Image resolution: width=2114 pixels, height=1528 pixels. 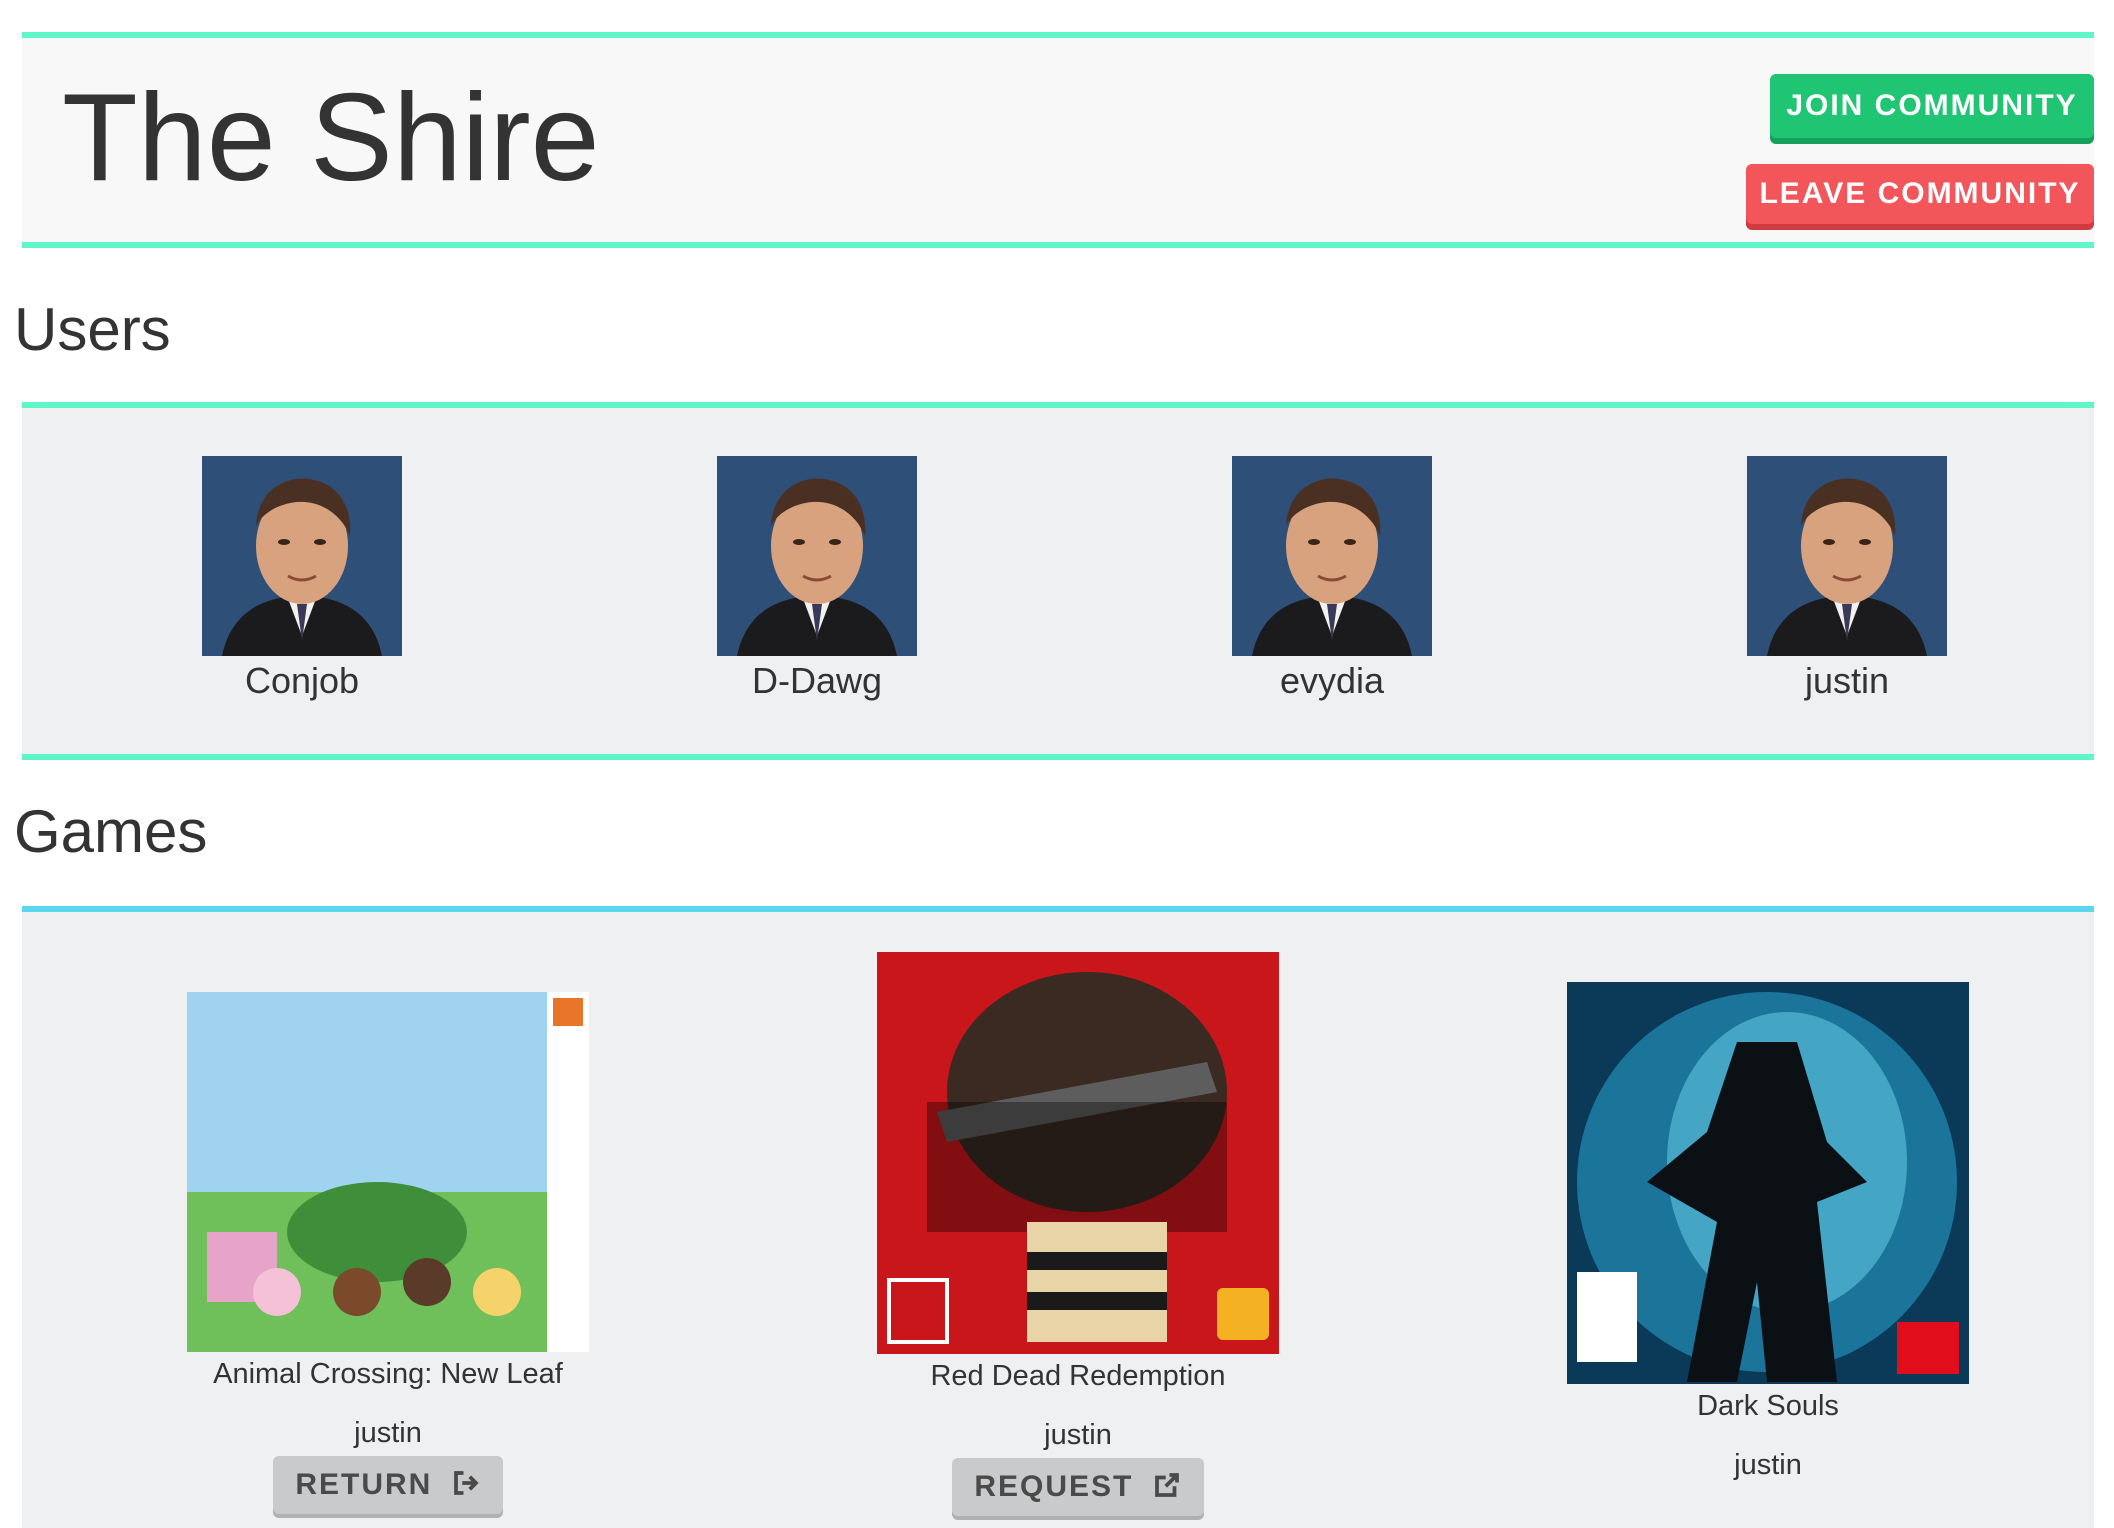 I want to click on users-section-title: Users, so click(x=92, y=329).